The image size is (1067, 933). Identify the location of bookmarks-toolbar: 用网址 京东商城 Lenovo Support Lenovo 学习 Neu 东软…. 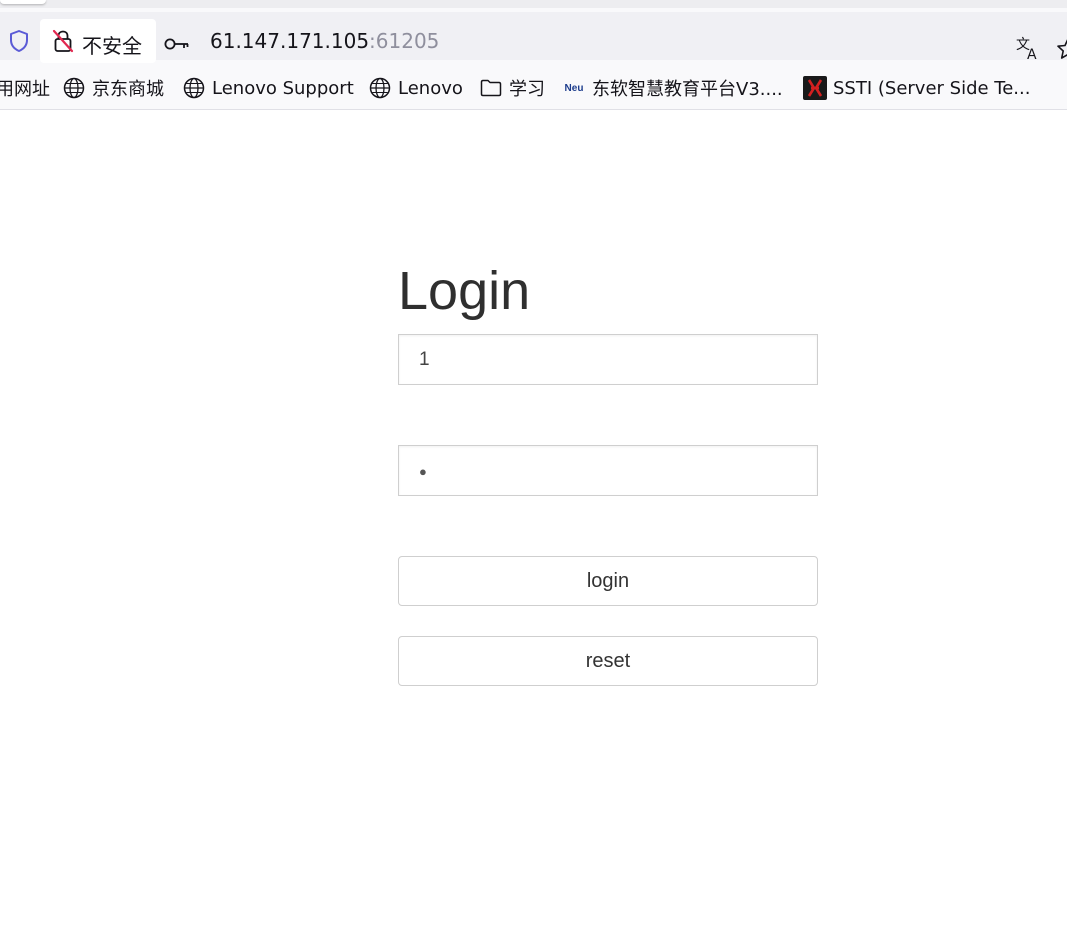
(533, 87).